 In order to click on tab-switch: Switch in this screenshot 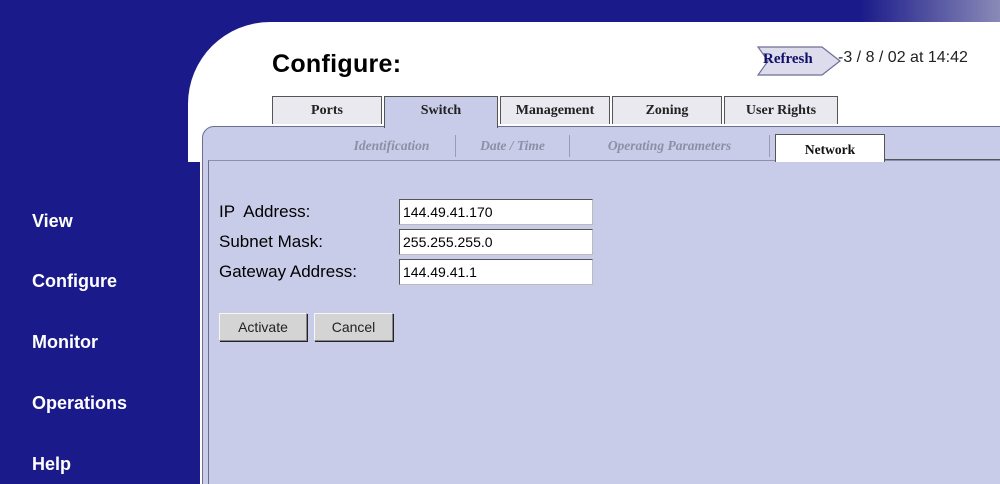, I will do `click(441, 112)`.